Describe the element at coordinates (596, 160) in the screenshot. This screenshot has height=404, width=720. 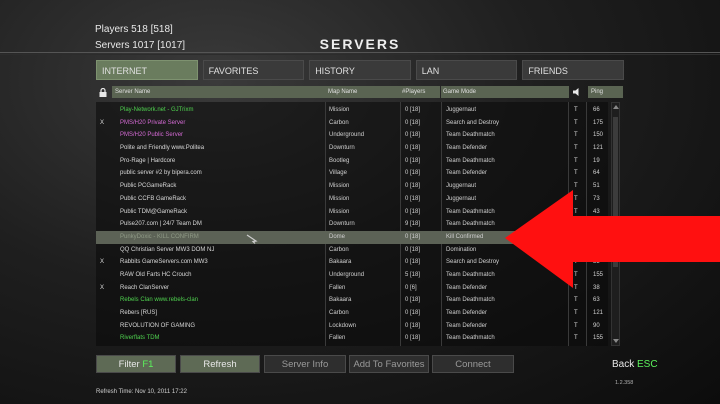
I see `ping-cell: 19` at that location.